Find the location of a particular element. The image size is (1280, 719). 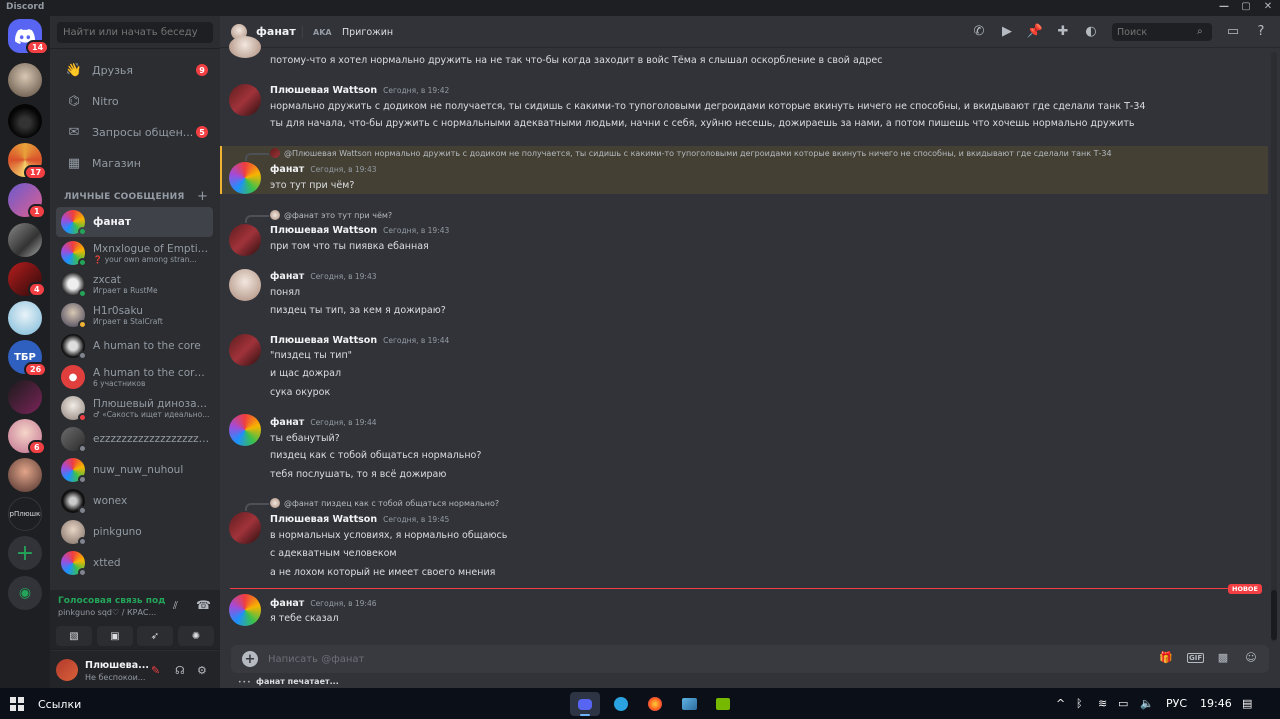

taskbar-discord is located at coordinates (585, 704).